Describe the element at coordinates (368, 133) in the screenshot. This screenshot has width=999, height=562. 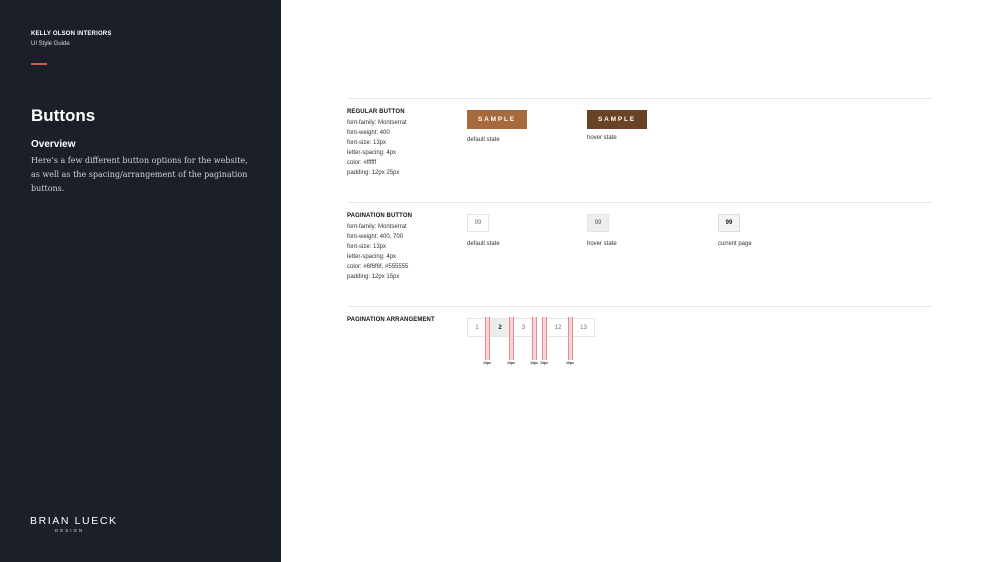
I see `spec-line: font-weight: 400` at that location.